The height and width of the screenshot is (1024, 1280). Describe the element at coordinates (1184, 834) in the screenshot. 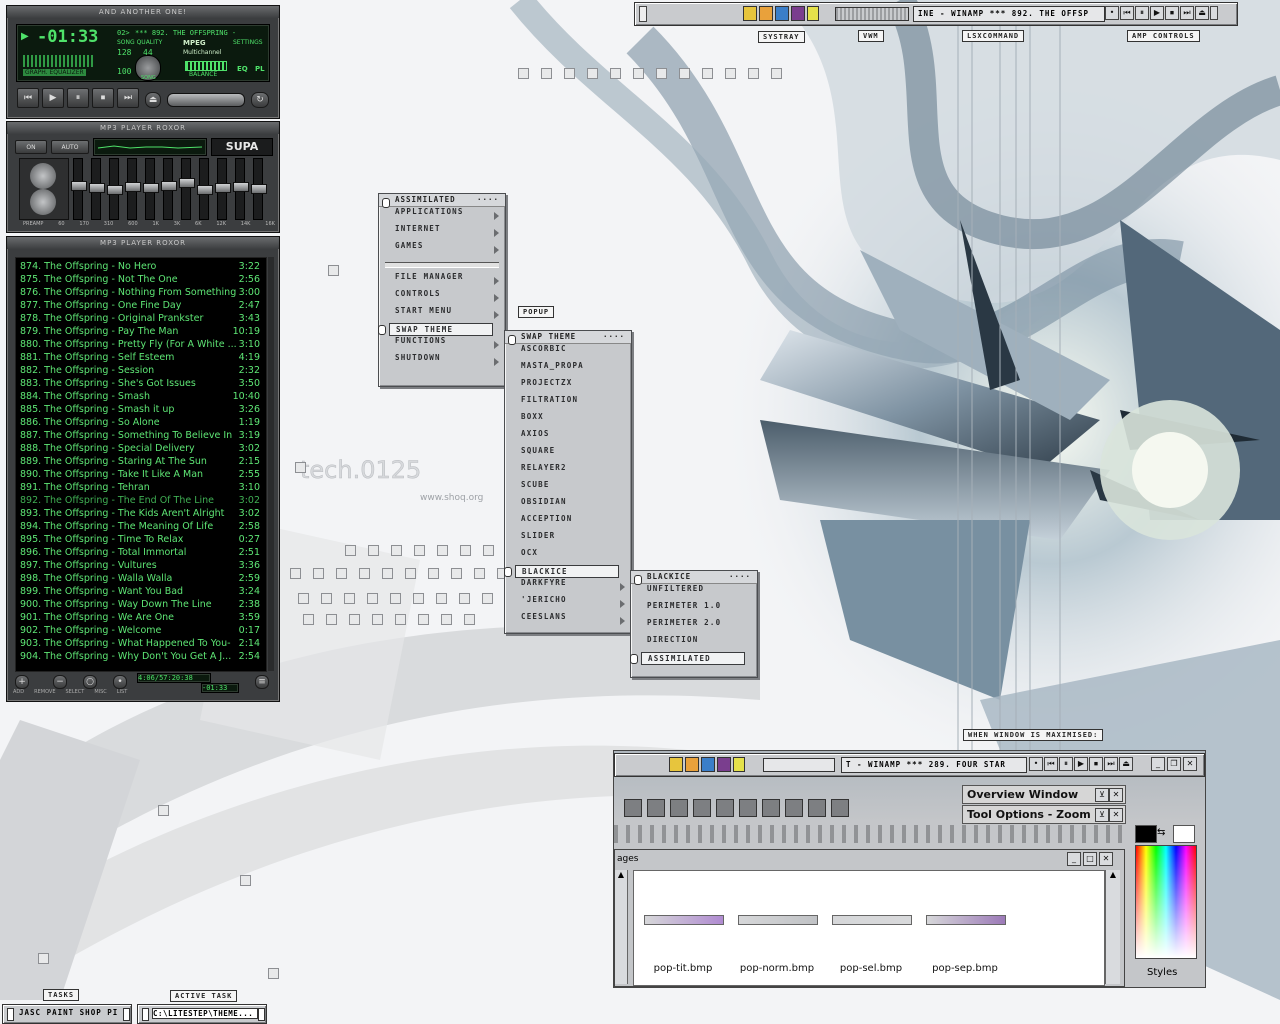

I see `background-swatch` at that location.